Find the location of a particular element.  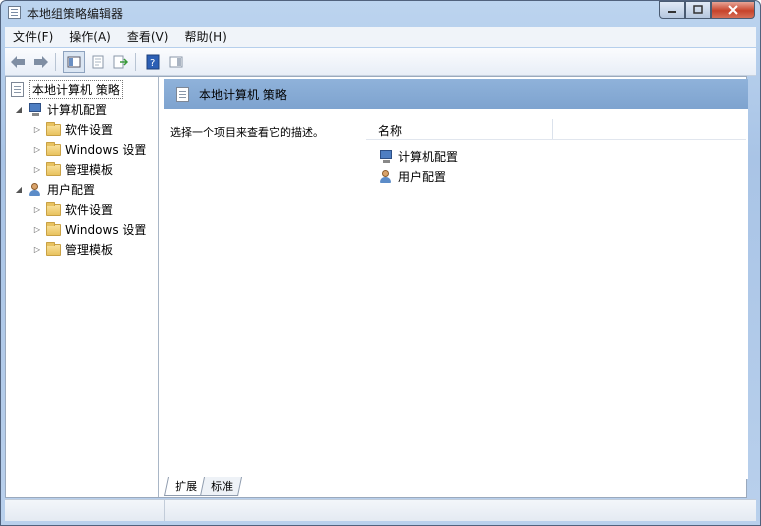

export-list-icon is located at coordinates (121, 61).